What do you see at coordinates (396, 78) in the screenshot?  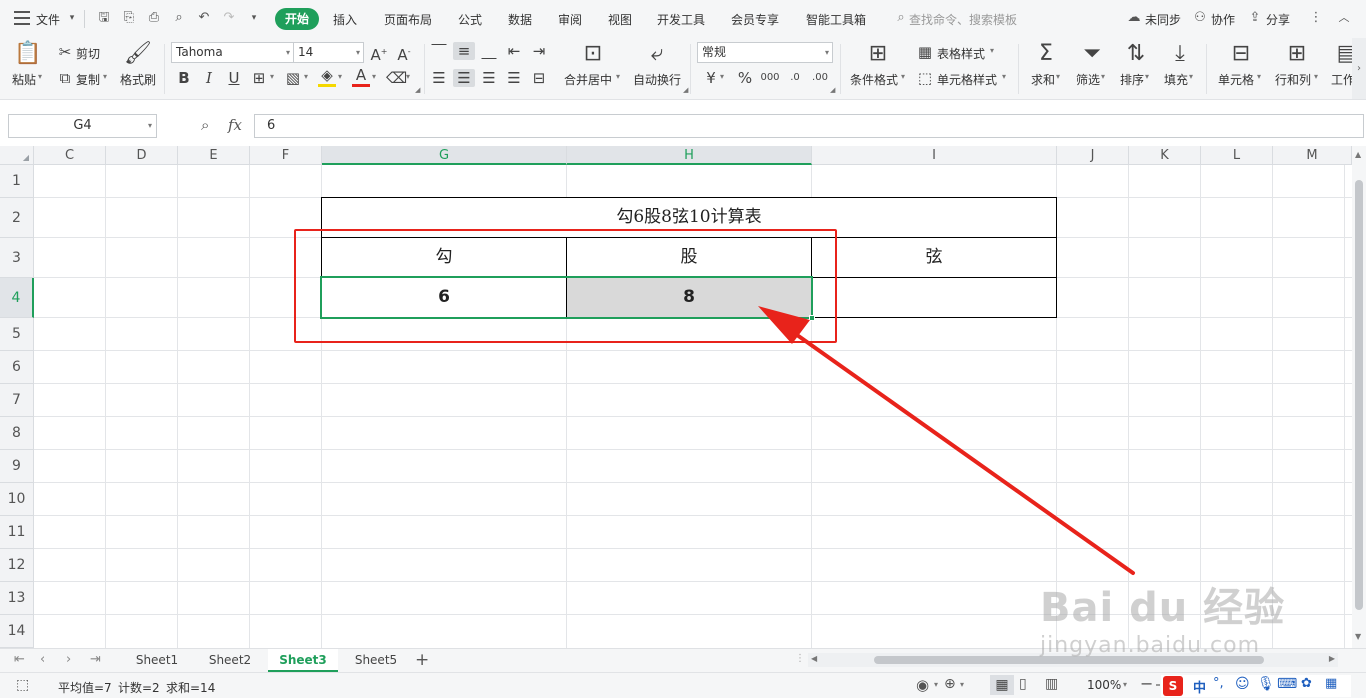 I see `clear-format-icon: ⌫` at bounding box center [396, 78].